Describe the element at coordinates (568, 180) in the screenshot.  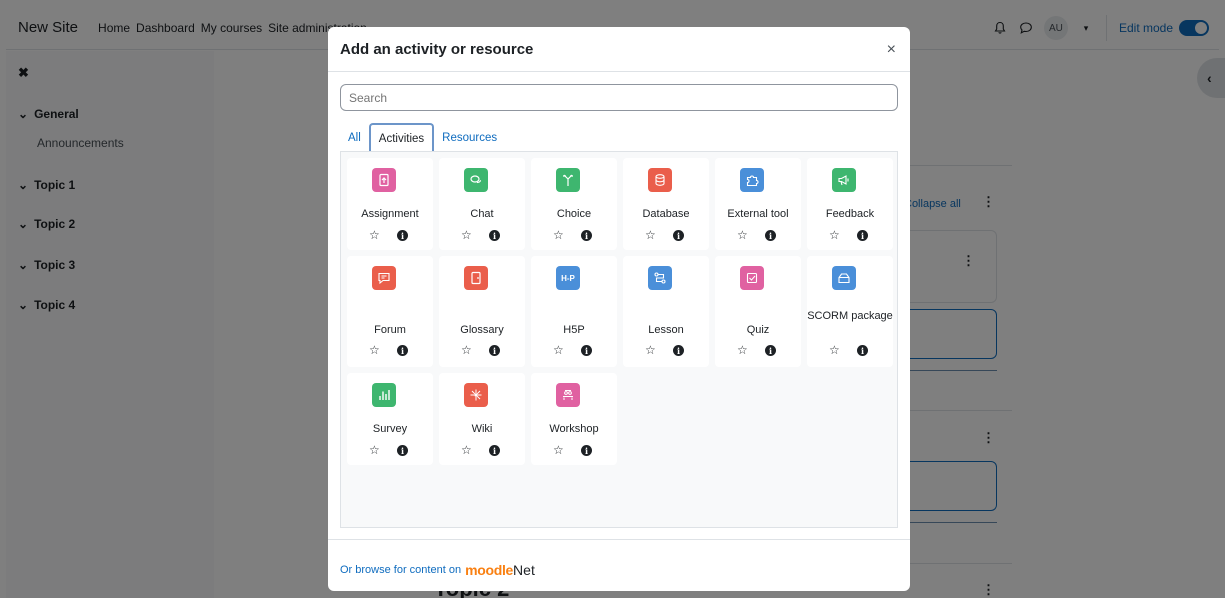
I see `choice-icon` at that location.